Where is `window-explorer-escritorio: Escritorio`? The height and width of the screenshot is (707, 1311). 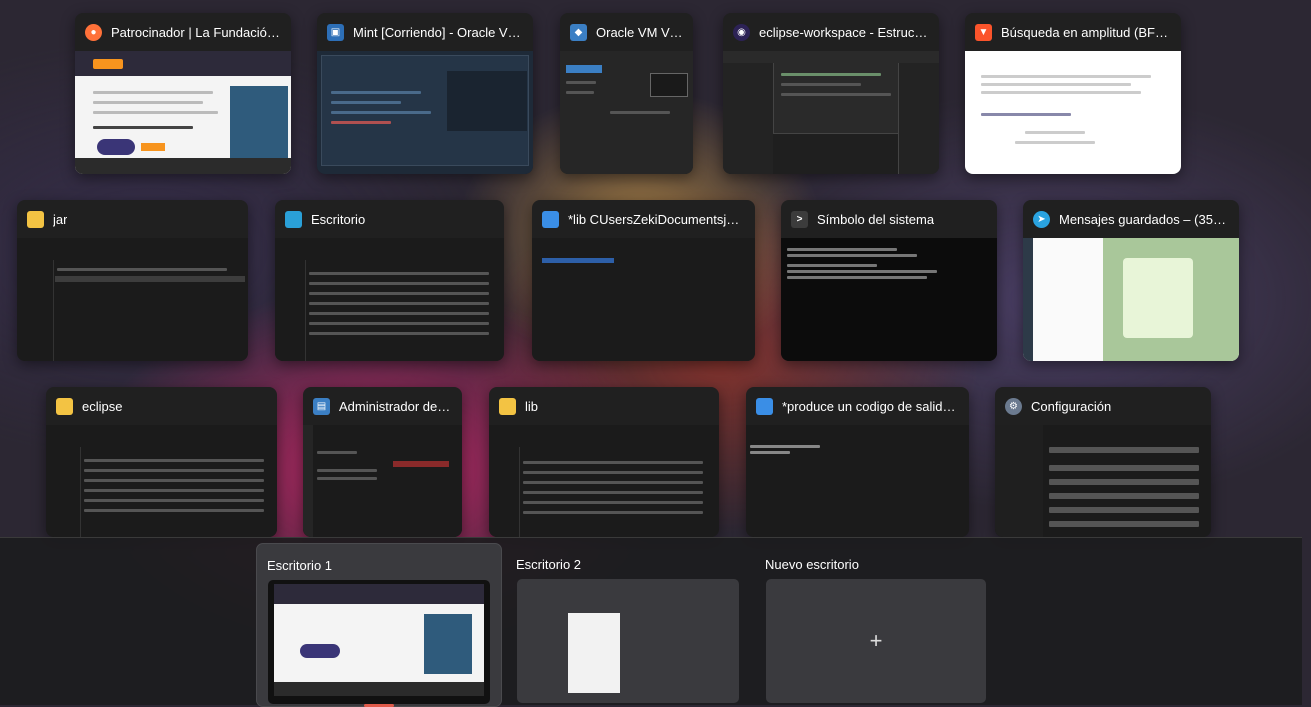
window-explorer-escritorio: Escritorio is located at coordinates (389, 280).